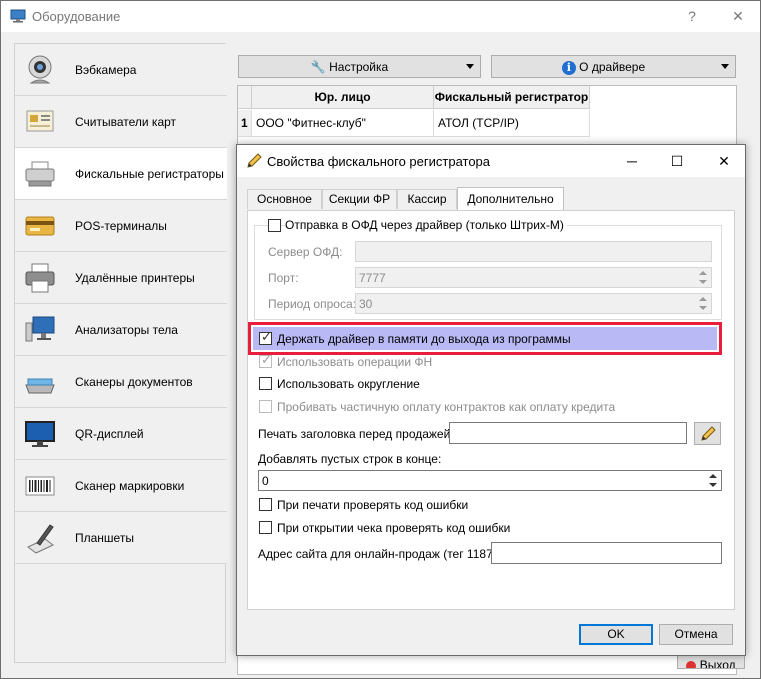 This screenshot has width=761, height=679. Describe the element at coordinates (265, 383) in the screenshot. I see `rounding-checkbox` at that location.